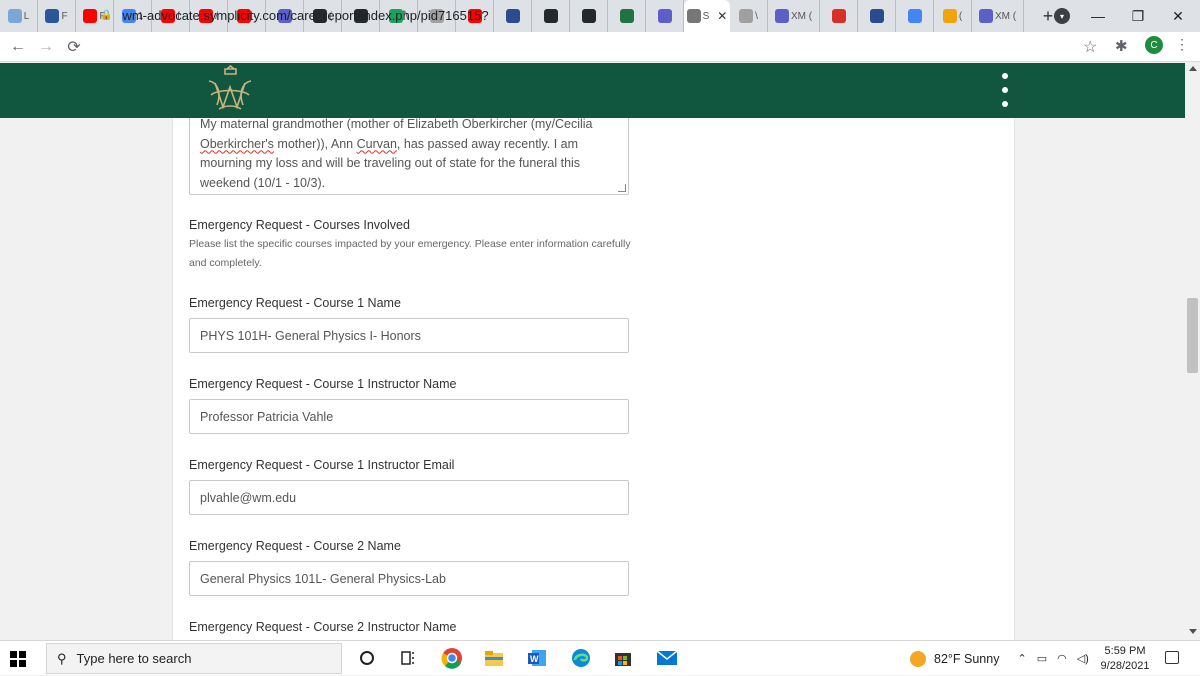  Describe the element at coordinates (1182, 44) in the screenshot. I see `browser-menu-icon: ⋮` at that location.